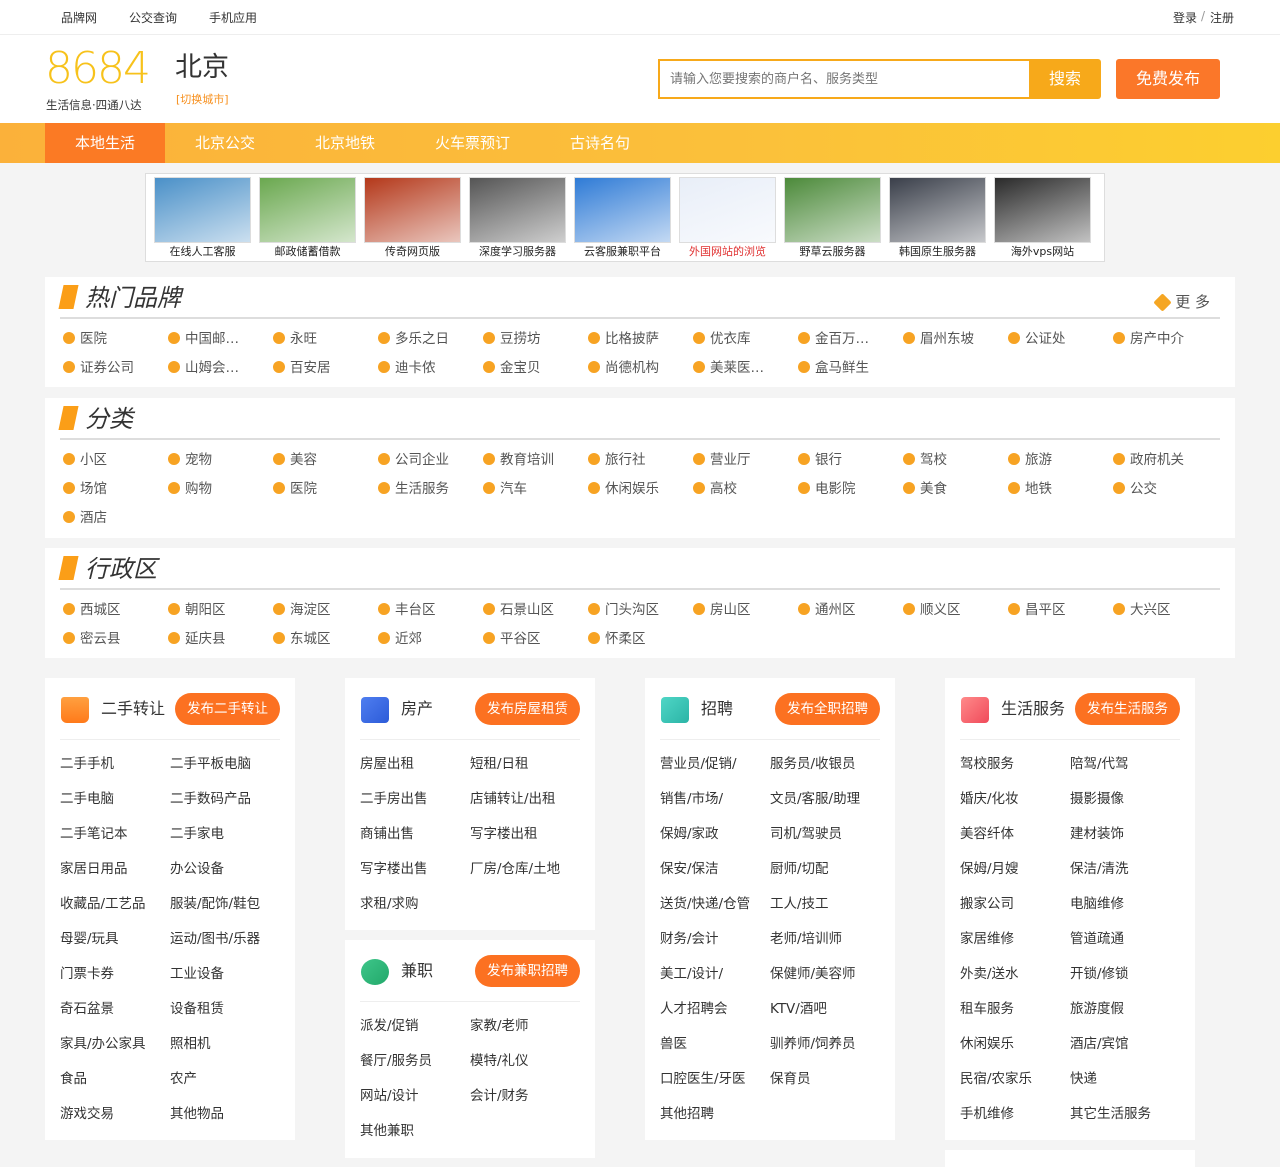 This screenshot has width=1280, height=1167. I want to click on life-service-link: 陪驾/代驾, so click(1125, 771).